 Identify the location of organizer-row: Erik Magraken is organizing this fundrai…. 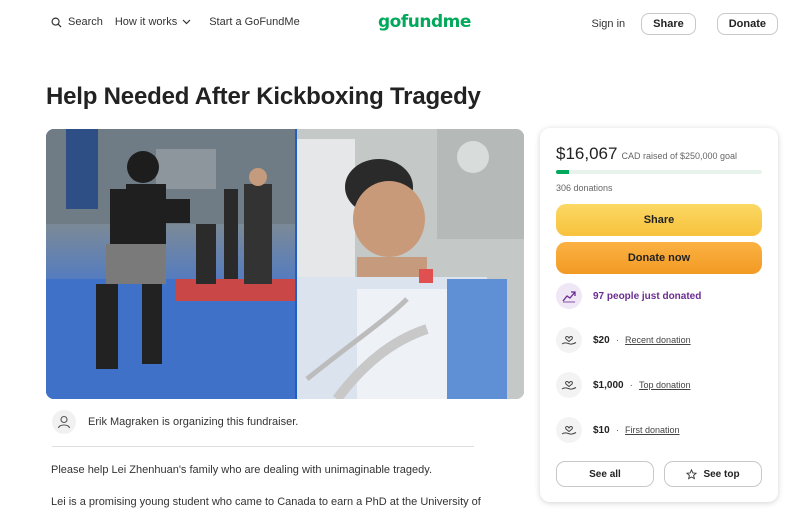
(175, 422).